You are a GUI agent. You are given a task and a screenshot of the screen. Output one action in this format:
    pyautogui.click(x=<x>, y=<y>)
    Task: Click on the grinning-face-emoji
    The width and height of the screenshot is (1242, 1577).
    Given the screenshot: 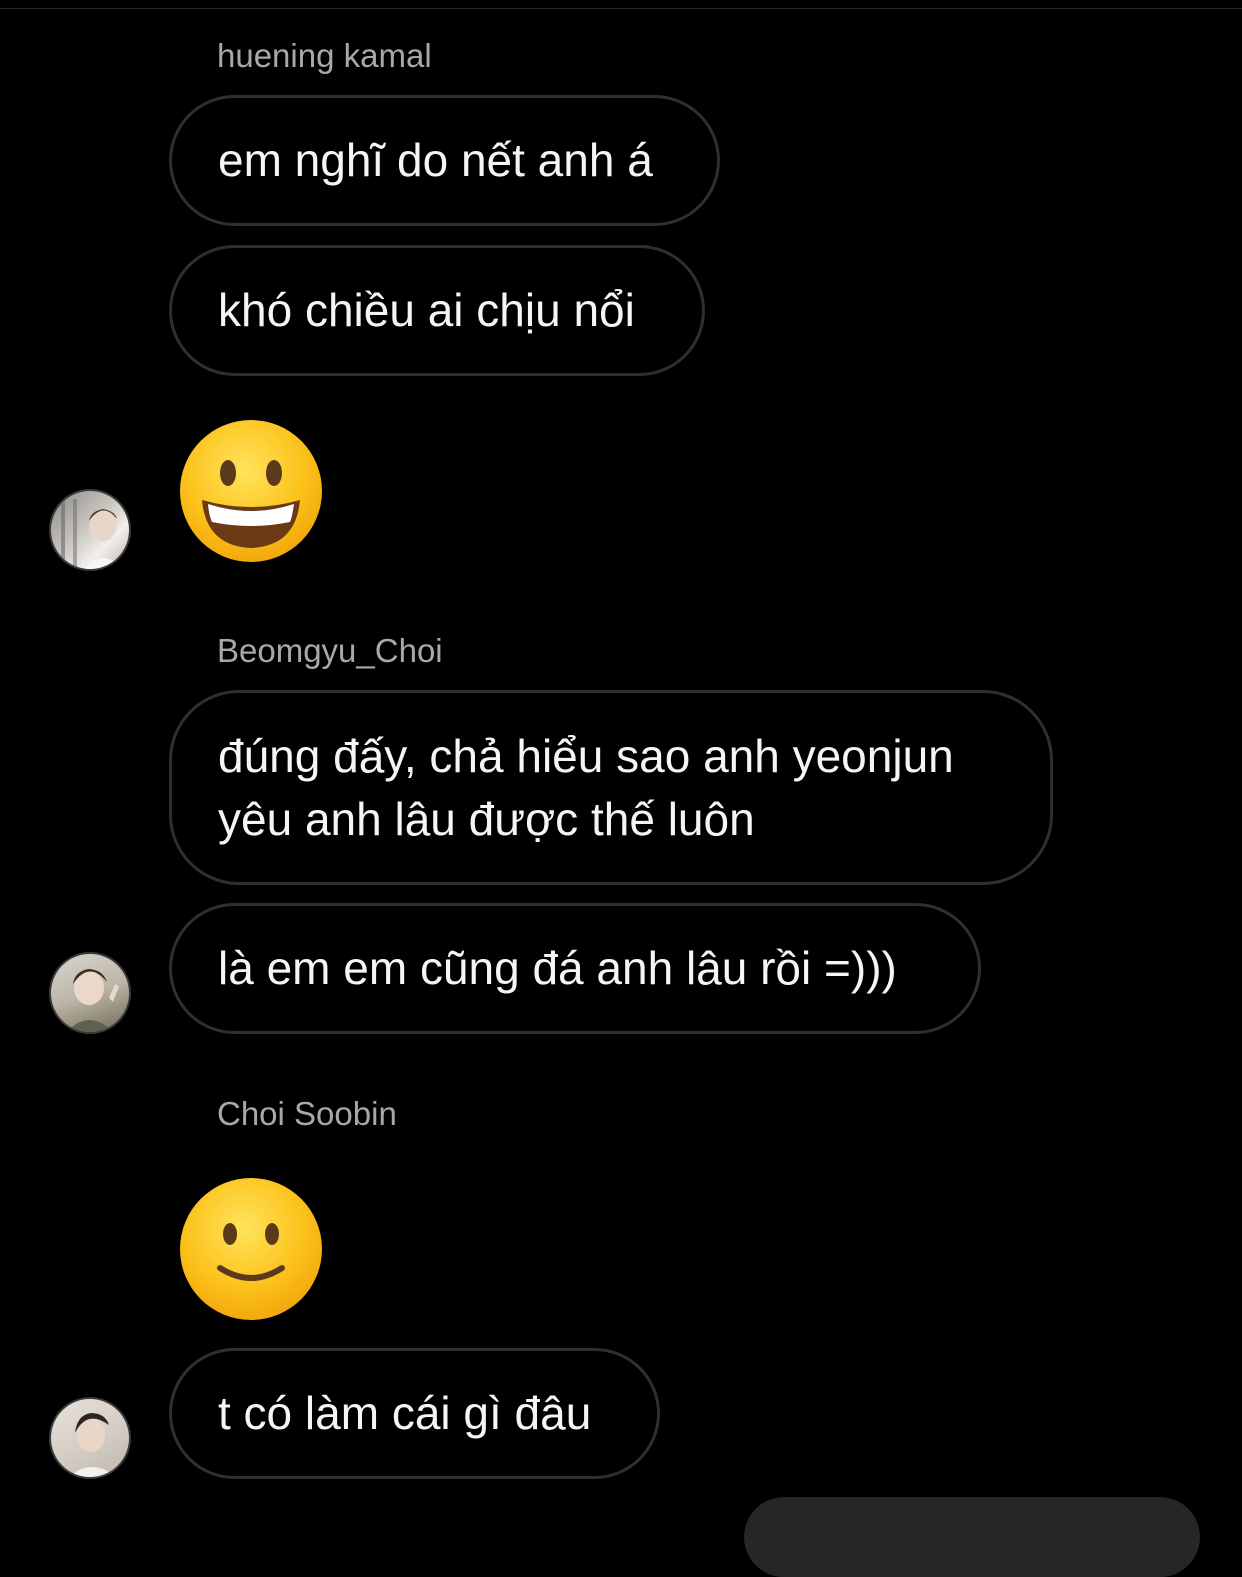 What is the action you would take?
    pyautogui.click(x=251, y=491)
    